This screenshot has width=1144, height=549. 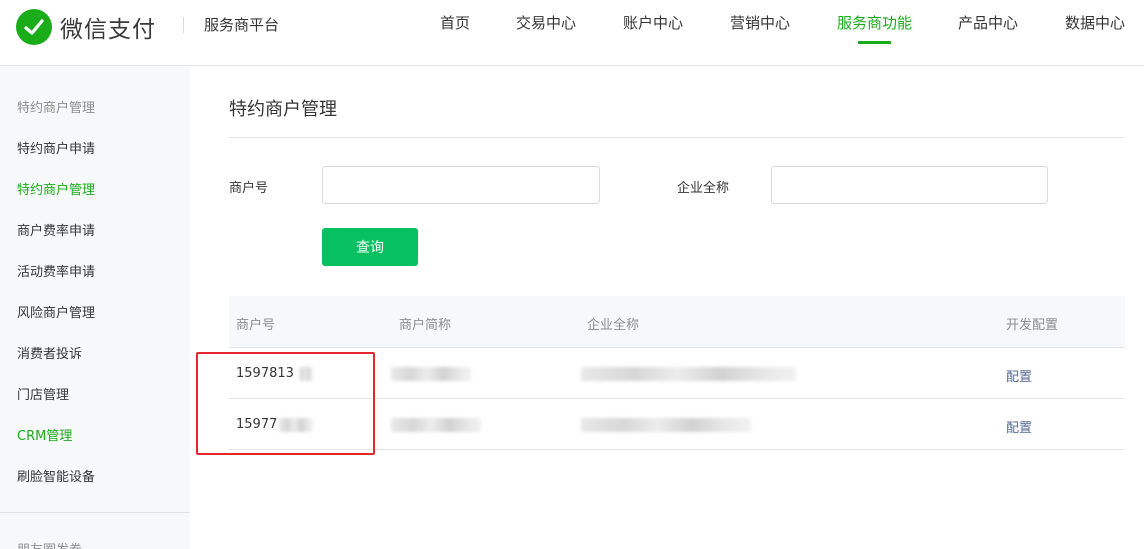 What do you see at coordinates (461, 185) in the screenshot?
I see `merchant-id-input` at bounding box center [461, 185].